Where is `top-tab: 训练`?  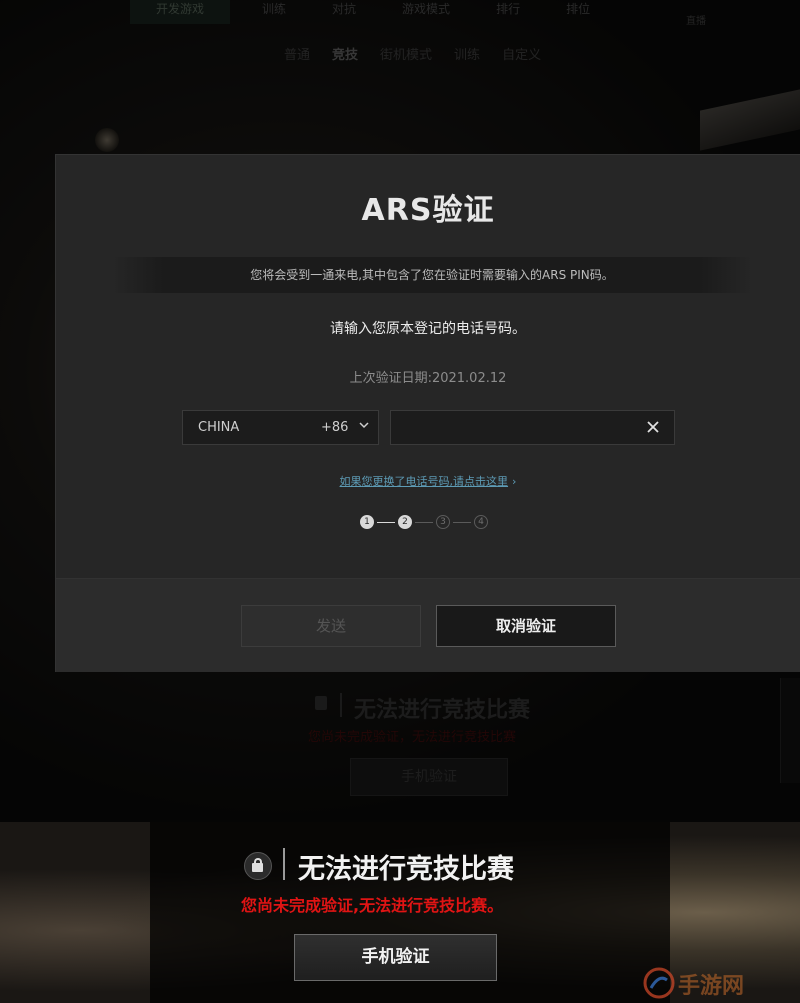
top-tab: 训练 is located at coordinates (274, 12).